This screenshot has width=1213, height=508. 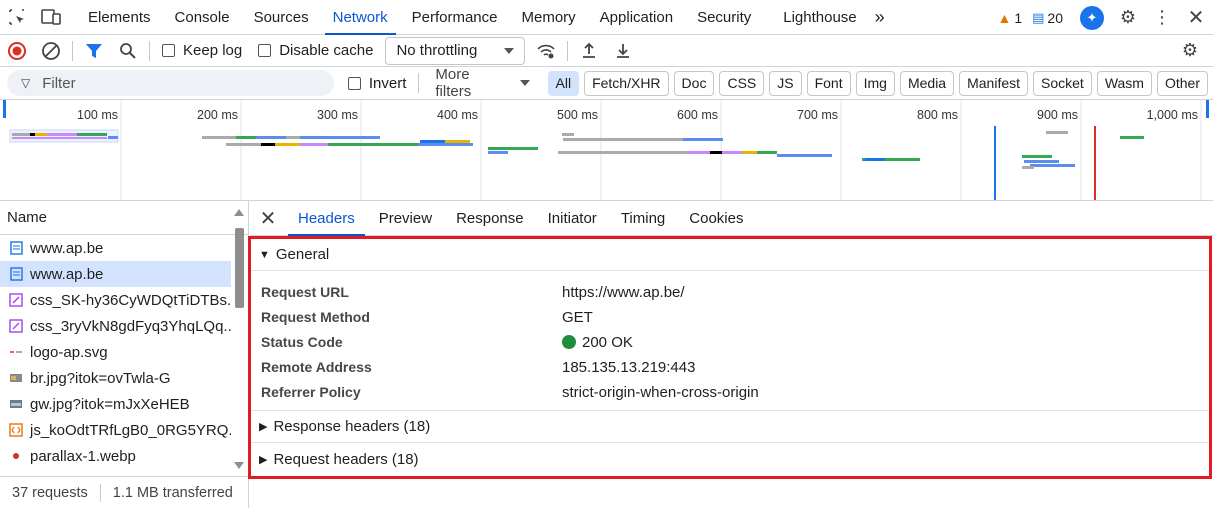 I want to click on tab-timing: Timing, so click(x=643, y=218).